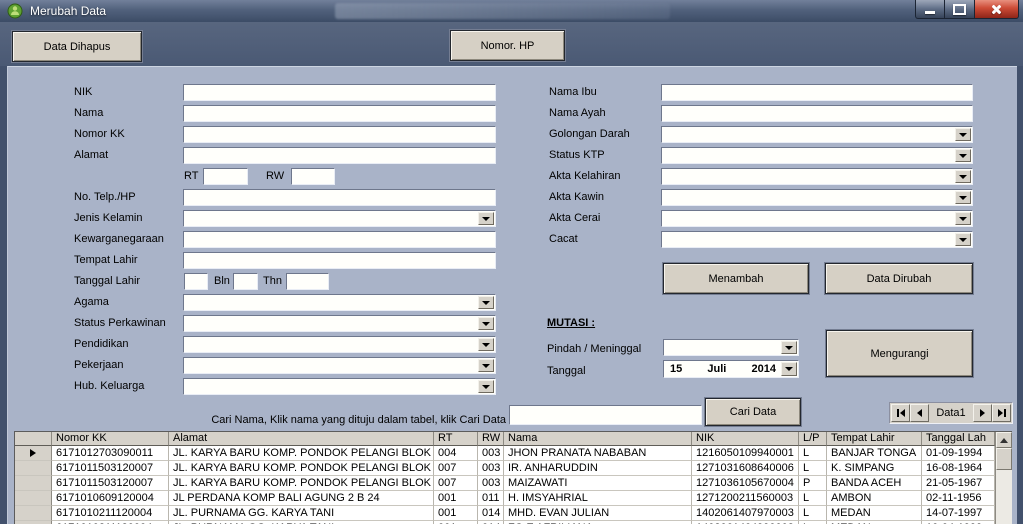 The height and width of the screenshot is (524, 1023). I want to click on nama-input, so click(339, 113).